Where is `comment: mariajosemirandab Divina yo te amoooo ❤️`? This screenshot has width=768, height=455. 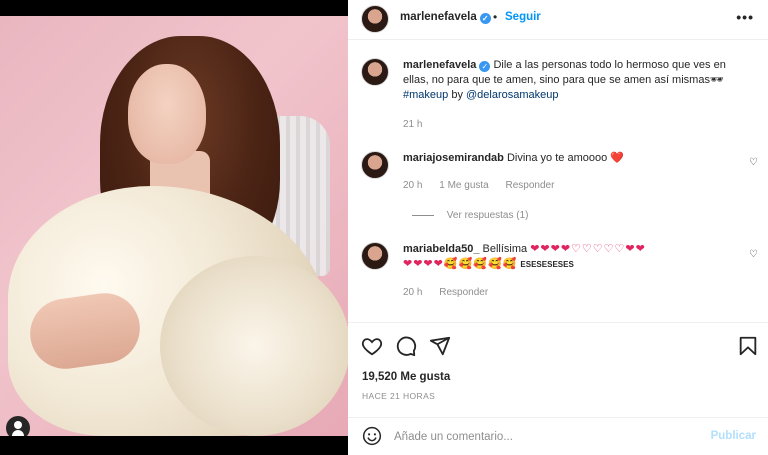
comment: mariajosemirandab Divina yo te amoooo ❤️ is located at coordinates (575, 158).